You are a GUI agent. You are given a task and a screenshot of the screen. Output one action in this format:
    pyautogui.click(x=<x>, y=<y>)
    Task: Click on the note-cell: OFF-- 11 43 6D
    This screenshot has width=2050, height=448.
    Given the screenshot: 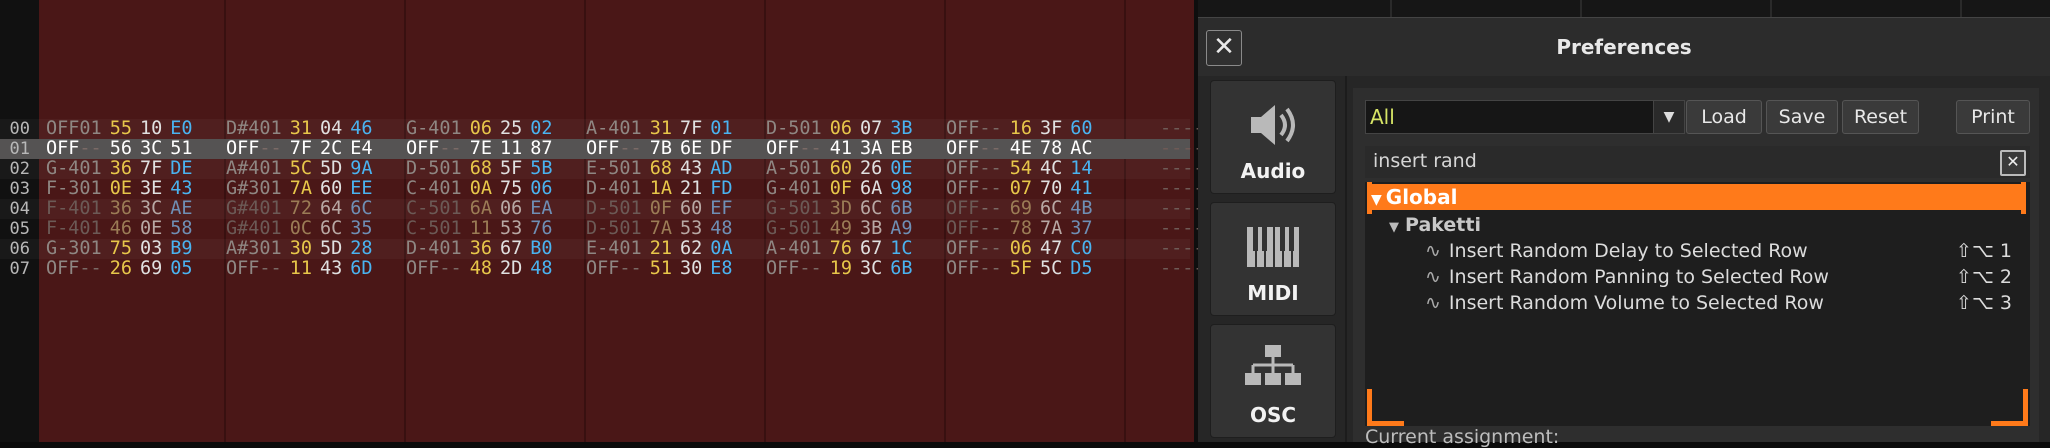 What is the action you would take?
    pyautogui.click(x=299, y=269)
    